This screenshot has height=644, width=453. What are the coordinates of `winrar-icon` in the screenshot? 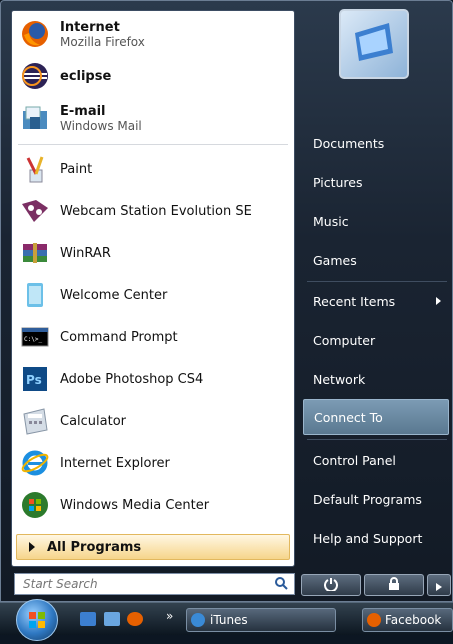 It's located at (35, 253).